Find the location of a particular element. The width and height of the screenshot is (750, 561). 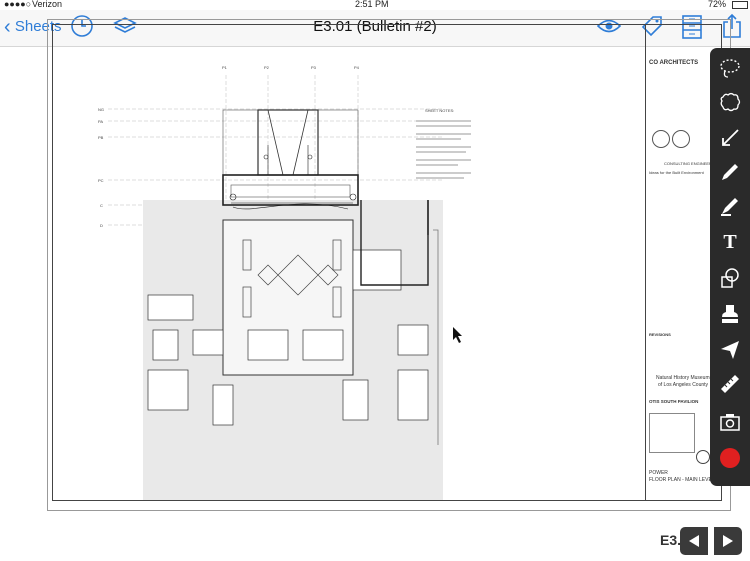

highlighter-icon is located at coordinates (729, 207).